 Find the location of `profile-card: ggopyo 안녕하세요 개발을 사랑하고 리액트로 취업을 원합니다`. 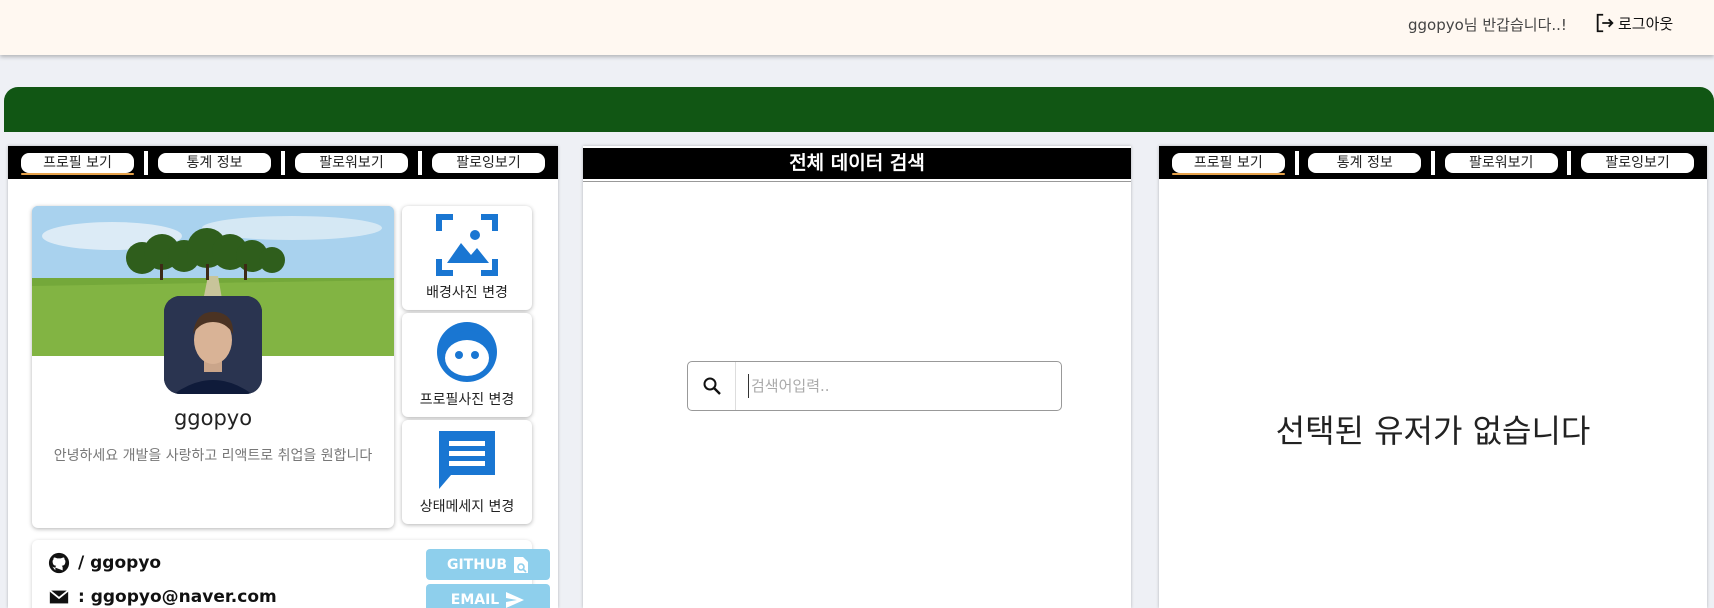

profile-card: ggopyo 안녕하세요 개발을 사랑하고 리액트로 취업을 원합니다 is located at coordinates (213, 367).